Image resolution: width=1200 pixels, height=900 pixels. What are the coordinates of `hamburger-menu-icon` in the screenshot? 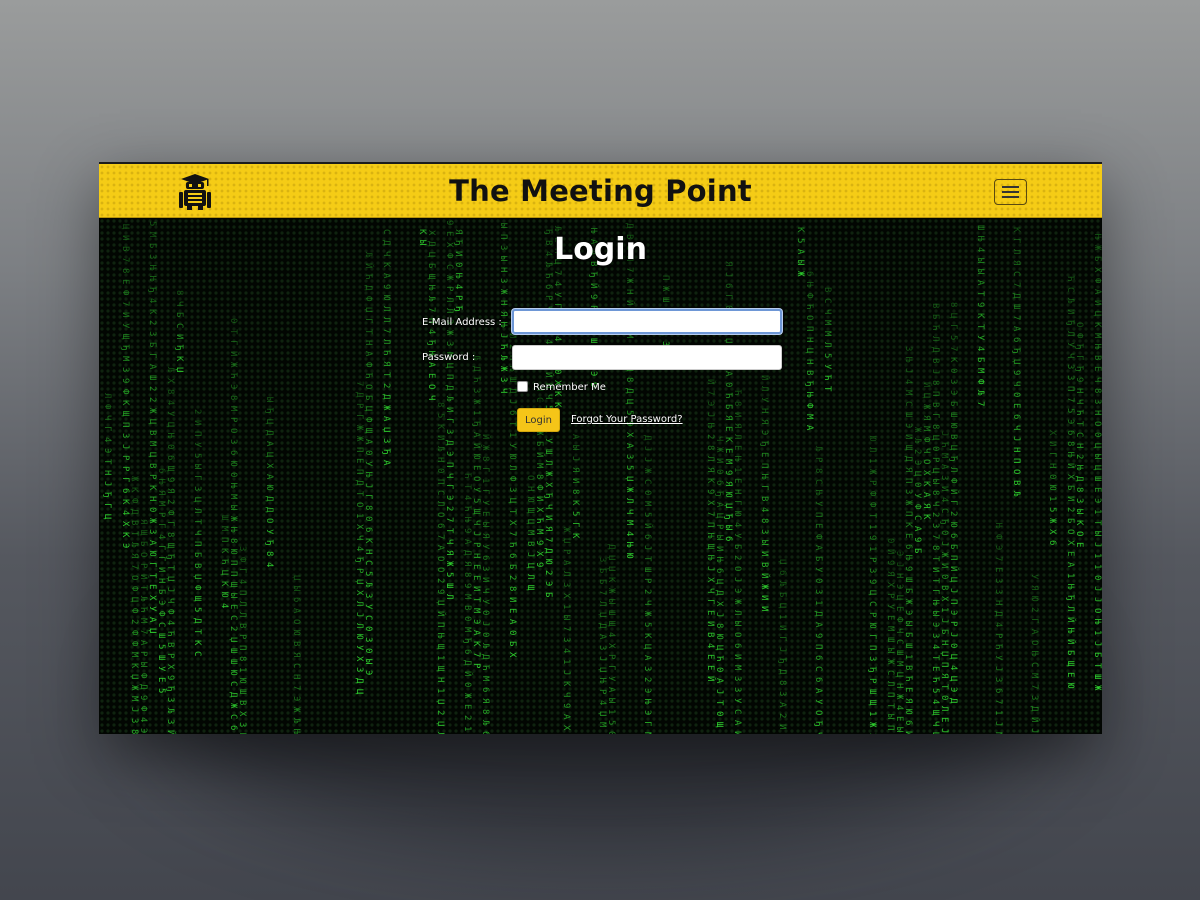 It's located at (1010, 192).